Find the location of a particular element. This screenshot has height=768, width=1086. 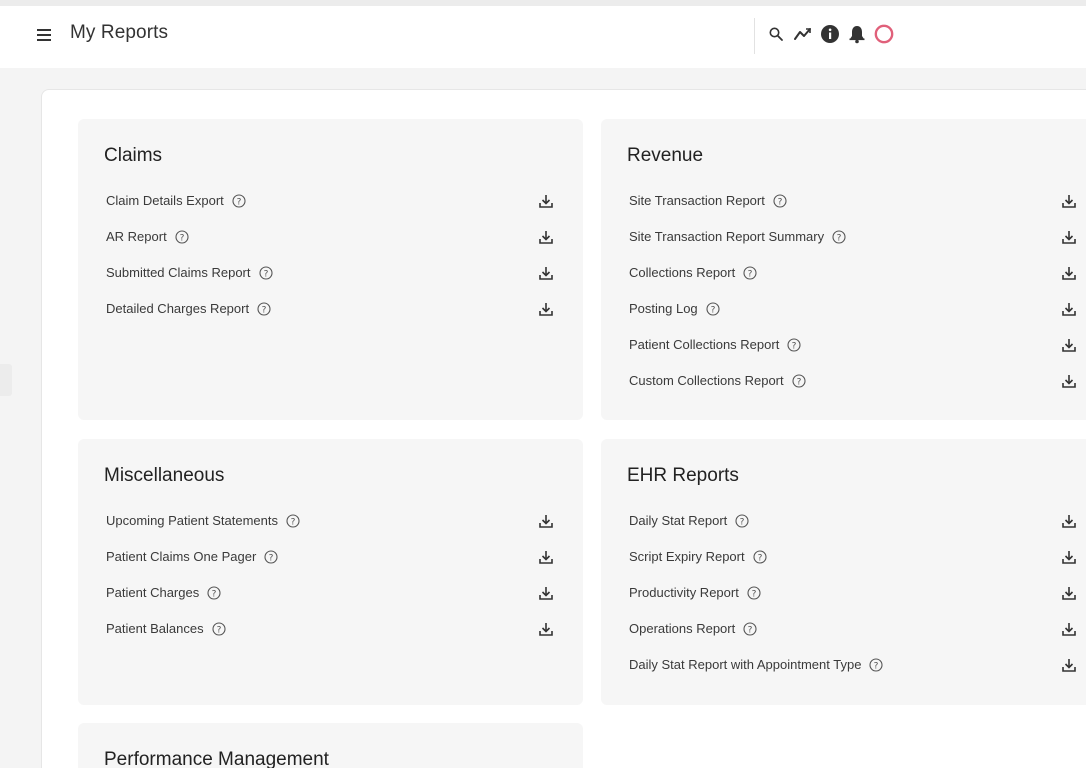

report-label: Submitted Claims Report is located at coordinates (178, 272).